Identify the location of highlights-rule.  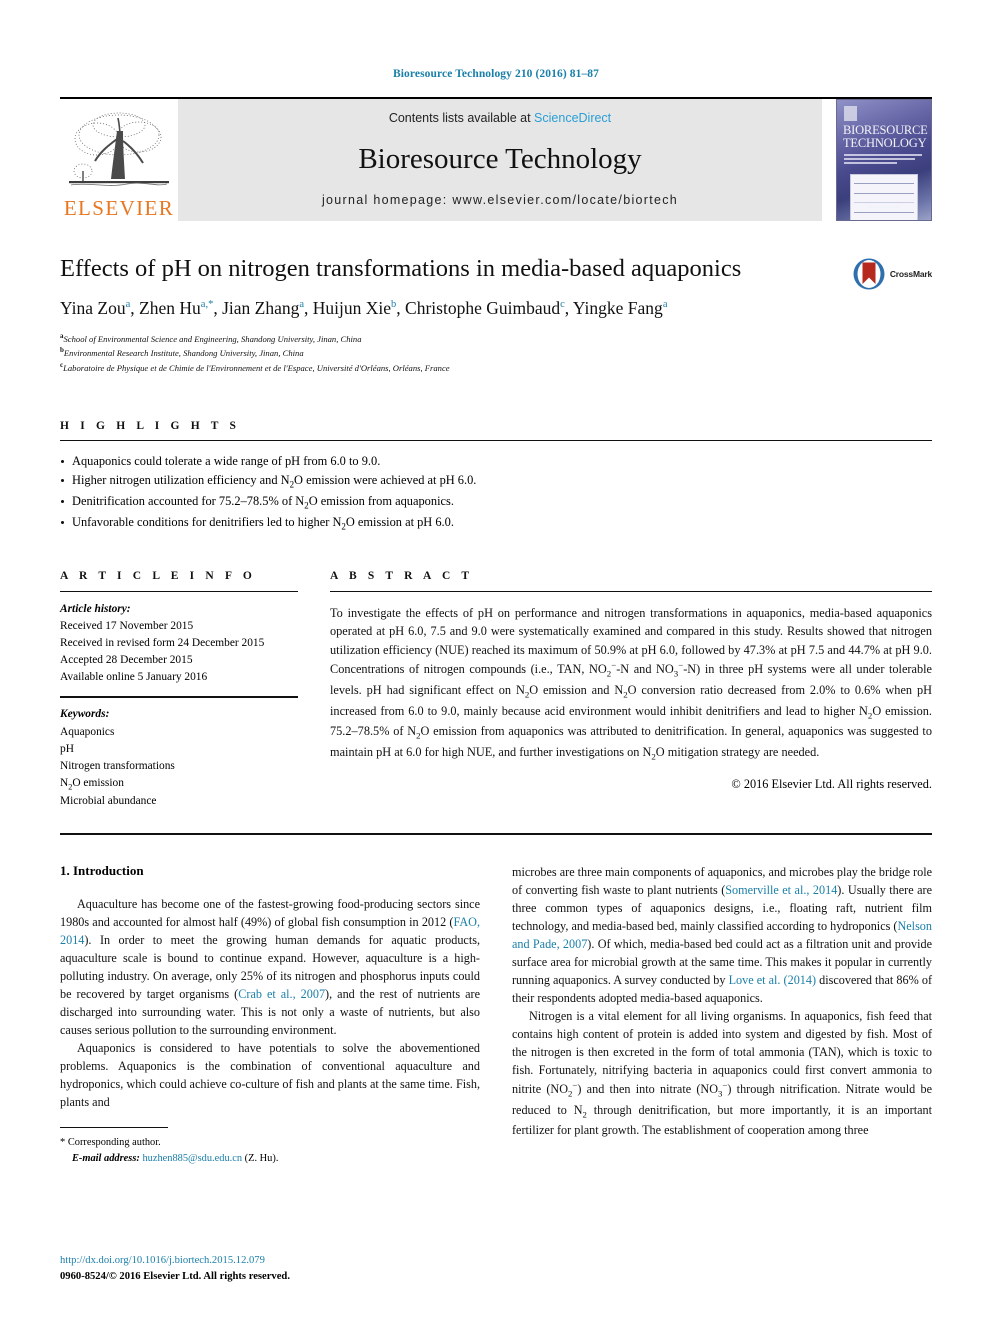
(496, 440).